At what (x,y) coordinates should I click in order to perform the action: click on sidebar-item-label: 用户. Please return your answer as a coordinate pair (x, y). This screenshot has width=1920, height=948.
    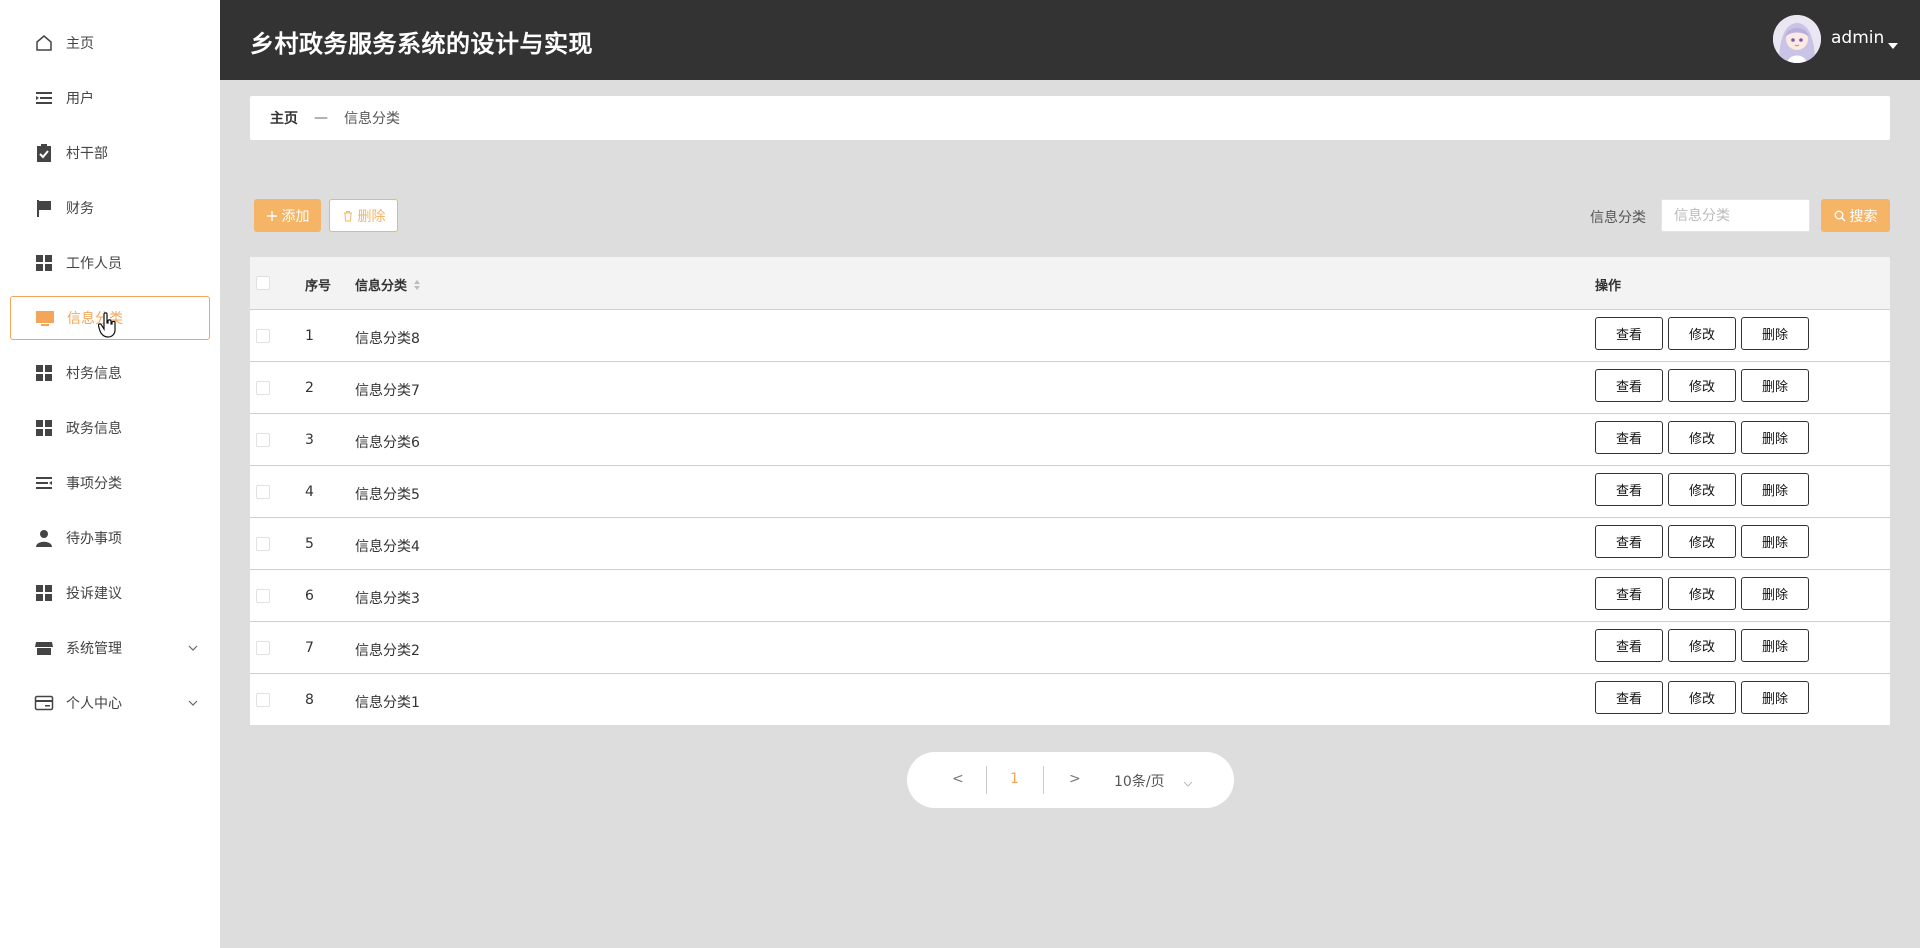
    Looking at the image, I should click on (80, 99).